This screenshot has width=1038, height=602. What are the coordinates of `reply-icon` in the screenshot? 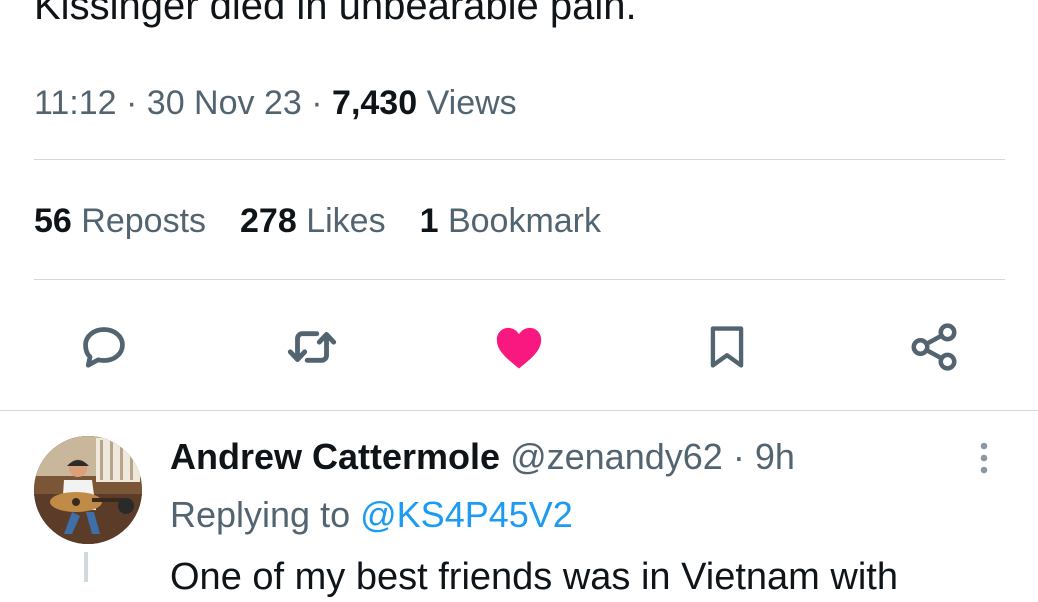 It's located at (104, 347).